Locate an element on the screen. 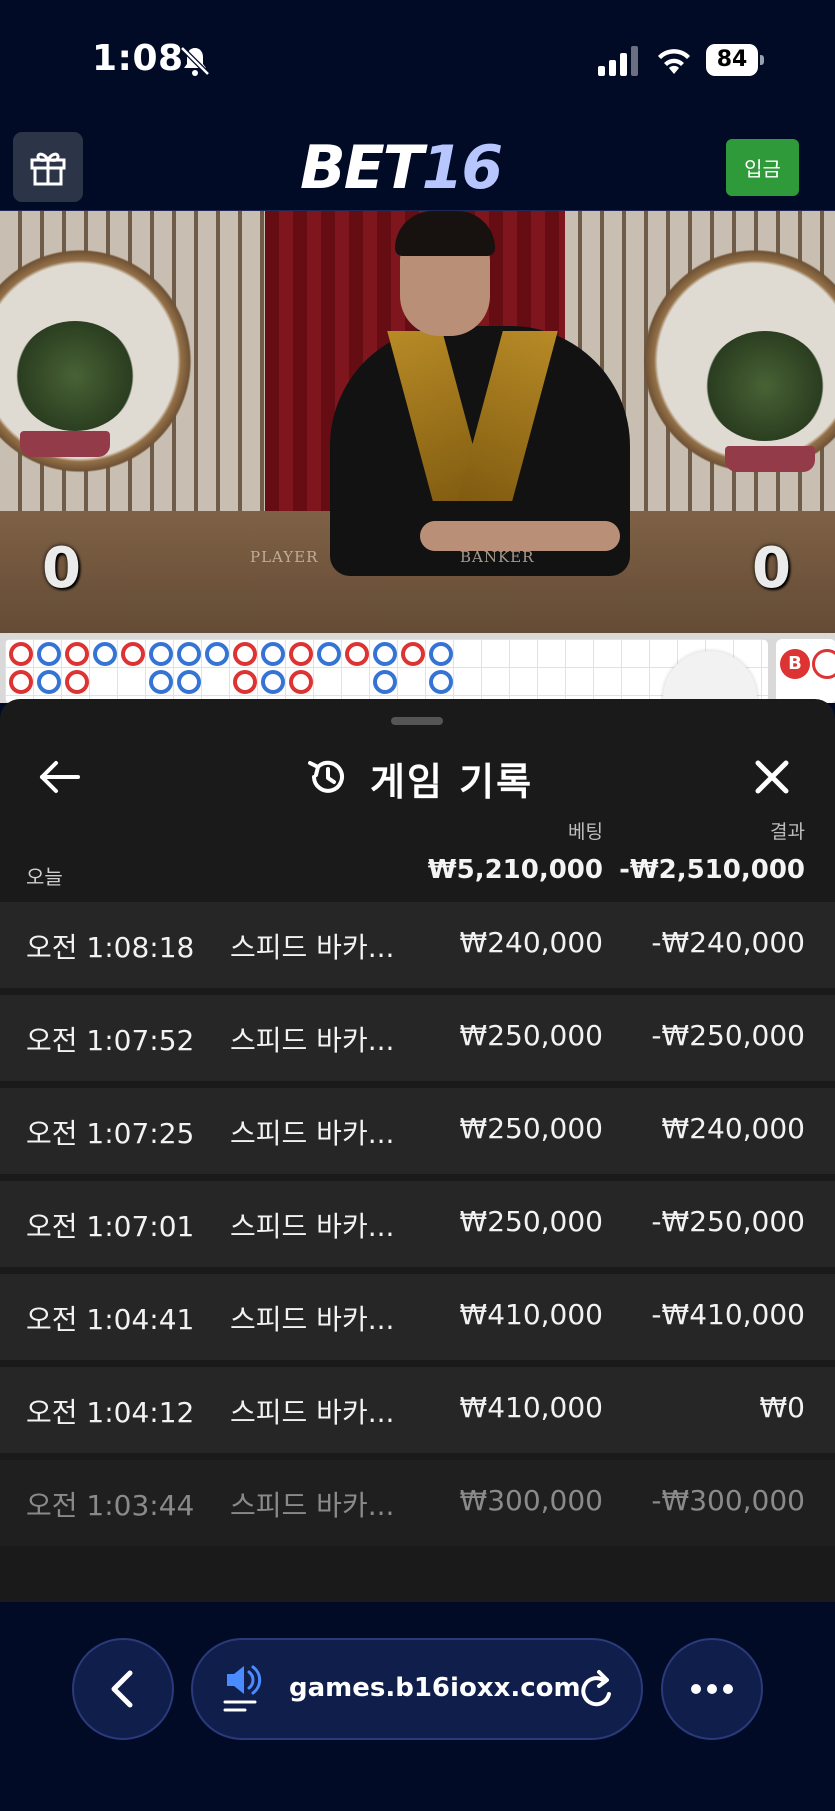  back-arrow-icon is located at coordinates (60, 777).